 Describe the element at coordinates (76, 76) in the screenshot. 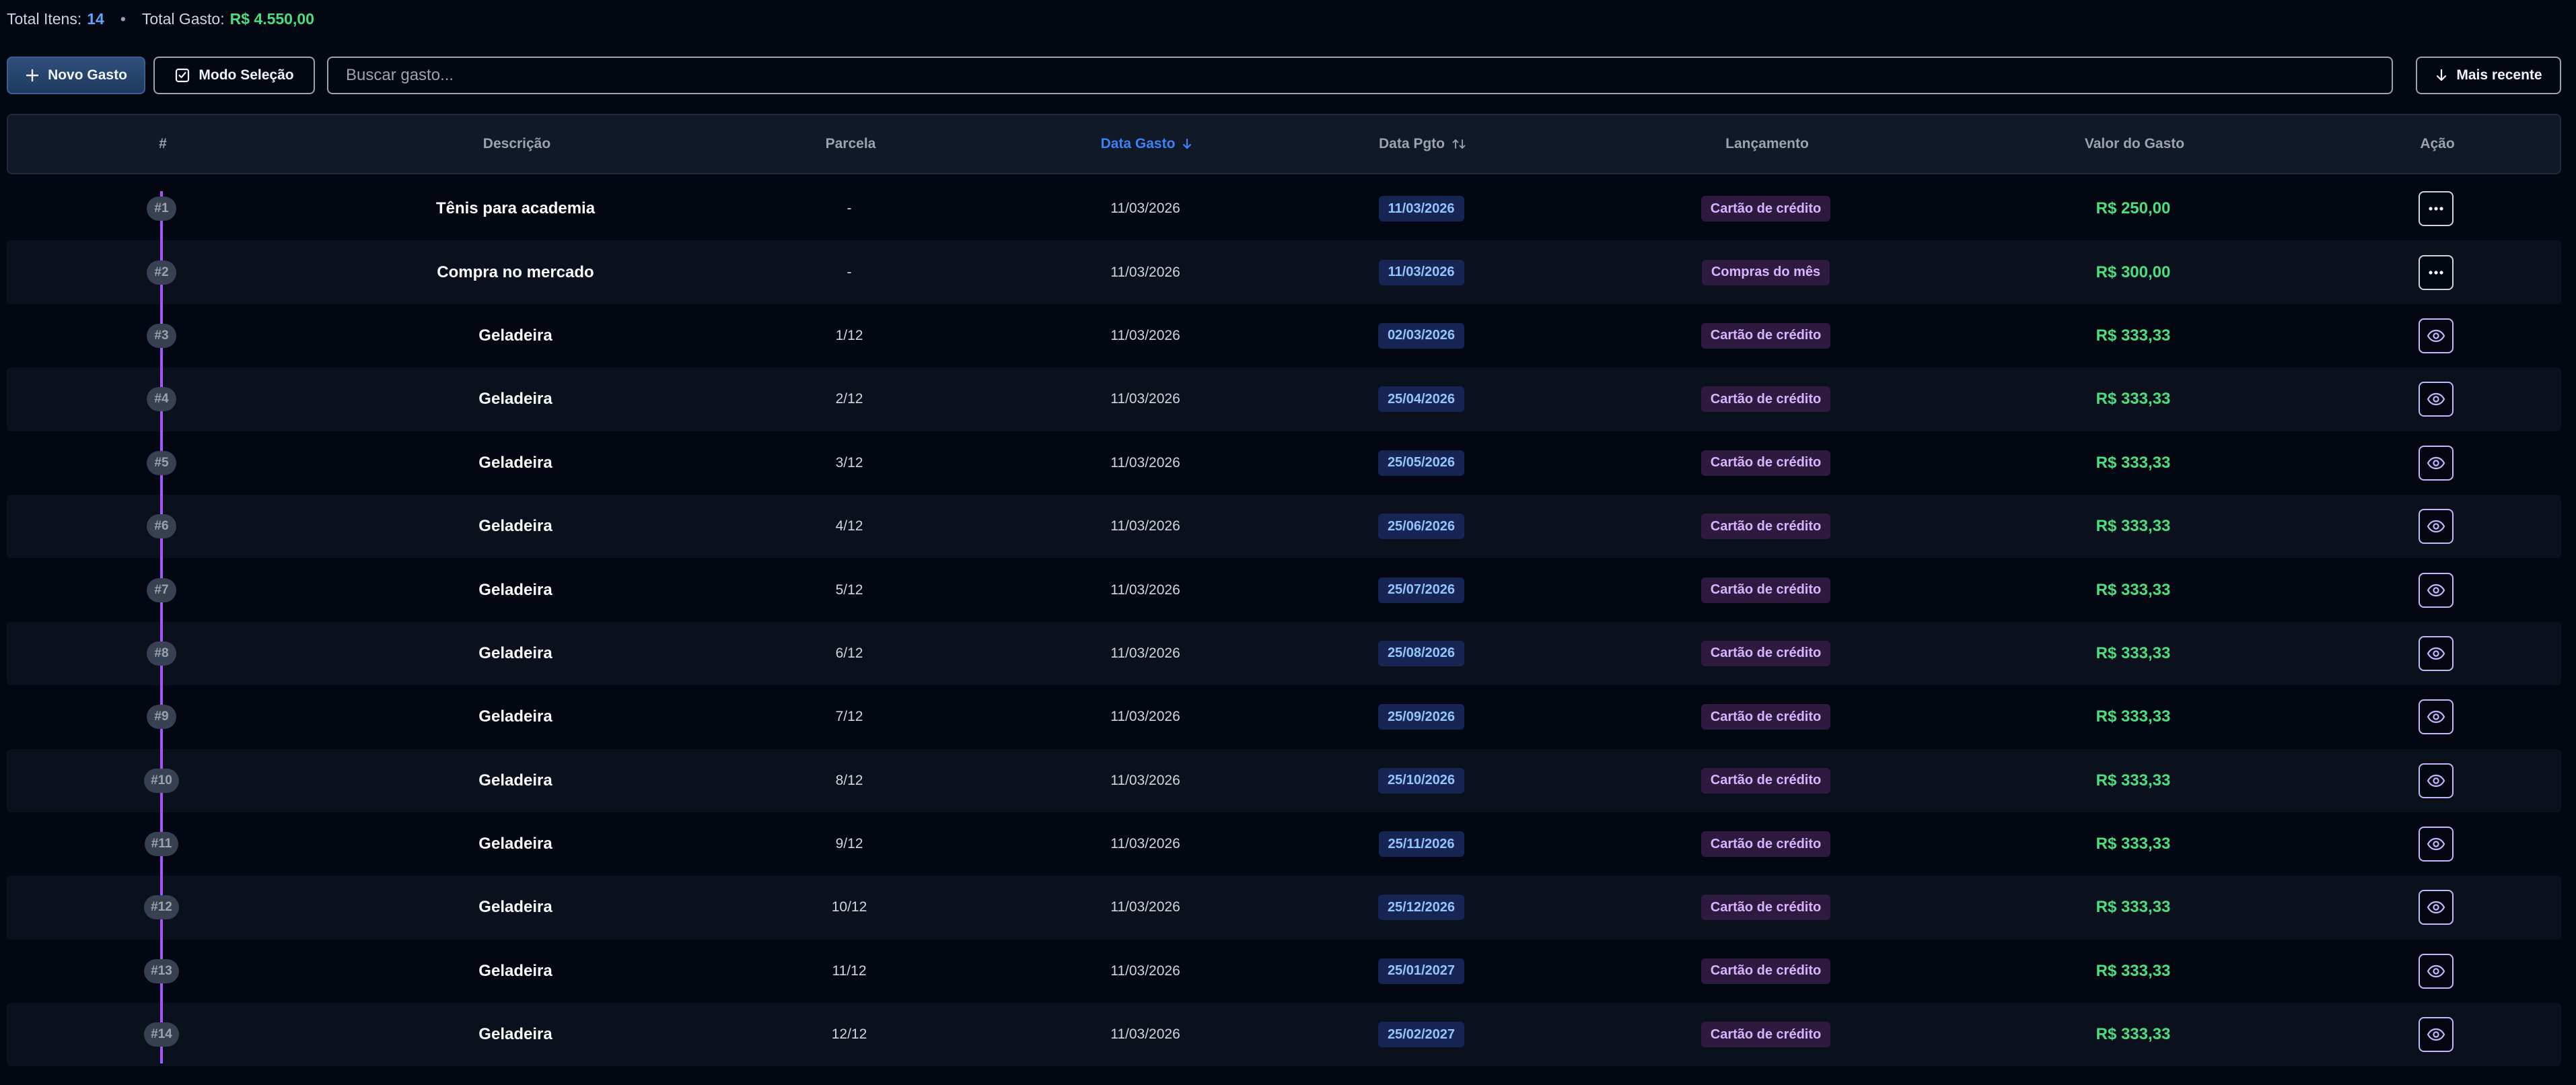

I see `new-expense-button: Novo Gasto` at that location.